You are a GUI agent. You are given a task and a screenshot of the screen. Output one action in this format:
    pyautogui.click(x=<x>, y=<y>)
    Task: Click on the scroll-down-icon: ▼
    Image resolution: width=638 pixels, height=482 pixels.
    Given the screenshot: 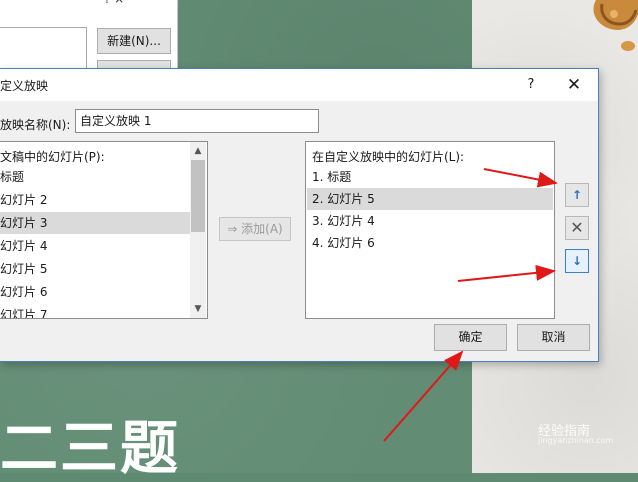 What is the action you would take?
    pyautogui.click(x=198, y=309)
    